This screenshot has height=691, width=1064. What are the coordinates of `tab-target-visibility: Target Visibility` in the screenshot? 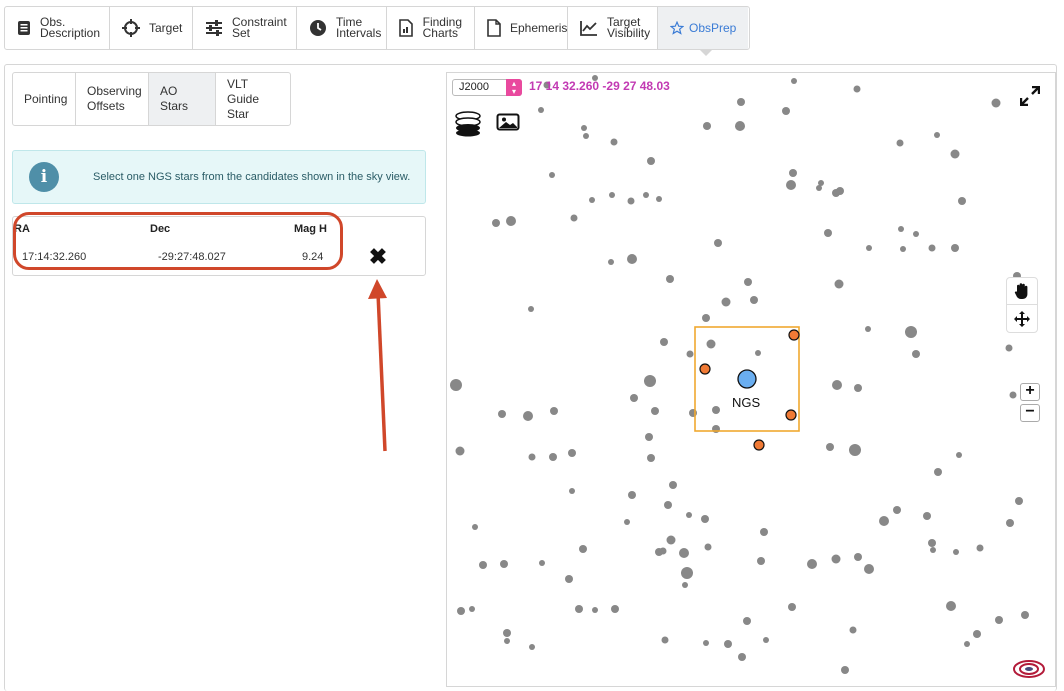 It's located at (613, 28).